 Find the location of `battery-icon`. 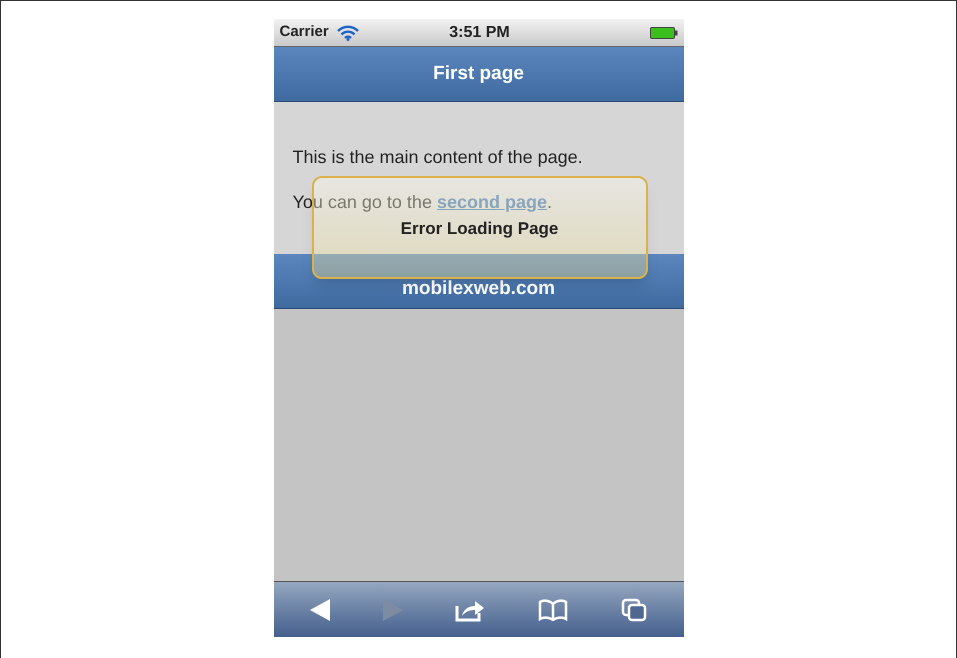

battery-icon is located at coordinates (664, 32).